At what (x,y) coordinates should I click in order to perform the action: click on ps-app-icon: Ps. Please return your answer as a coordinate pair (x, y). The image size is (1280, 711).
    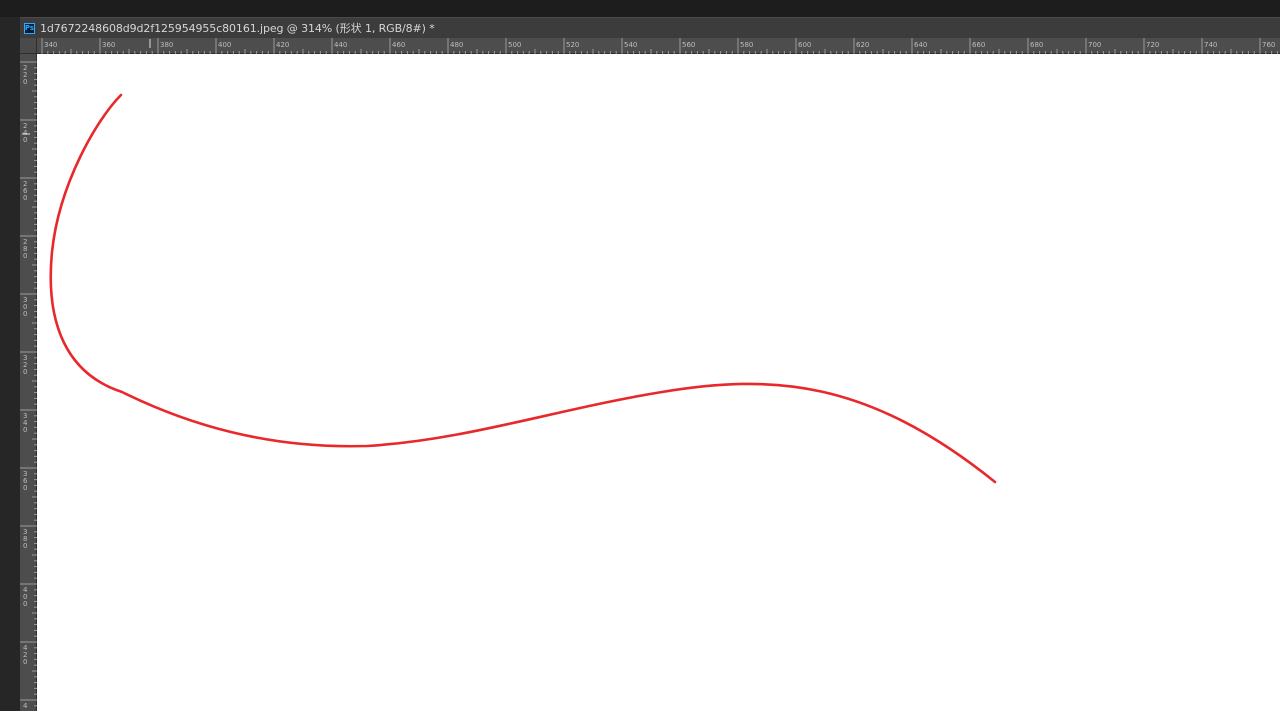
    Looking at the image, I should click on (29, 28).